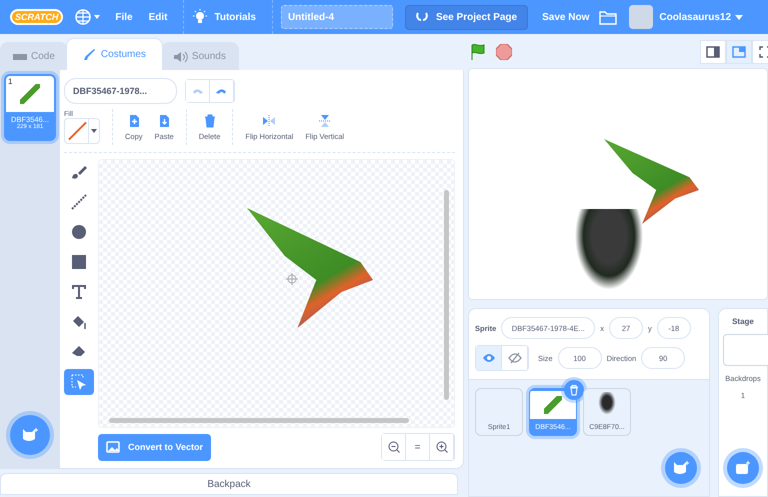 The width and height of the screenshot is (768, 497). I want to click on delete-sprite-button, so click(574, 390).